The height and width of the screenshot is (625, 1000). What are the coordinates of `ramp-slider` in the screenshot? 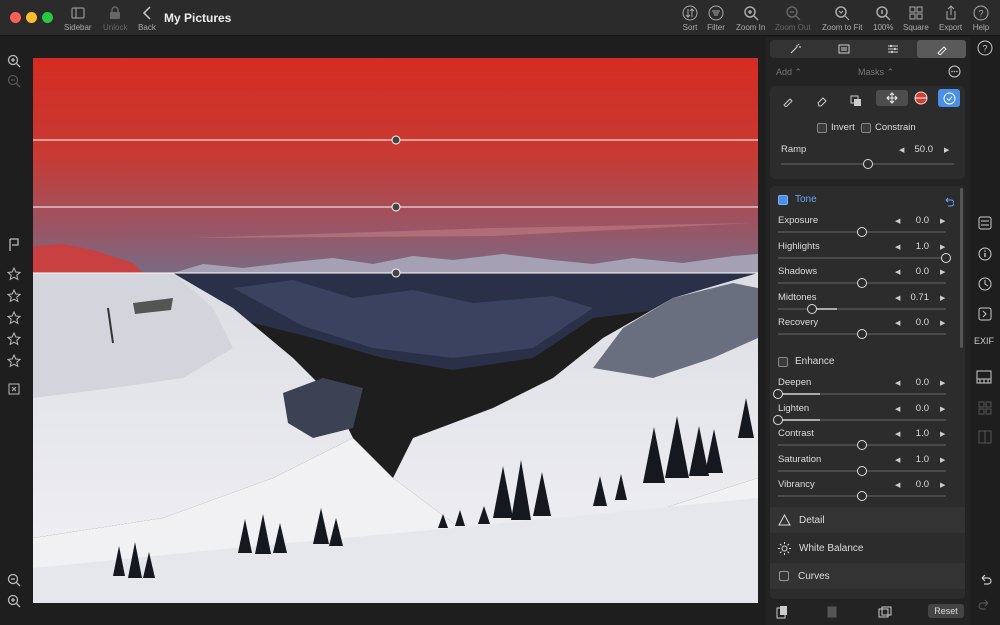 It's located at (867, 164).